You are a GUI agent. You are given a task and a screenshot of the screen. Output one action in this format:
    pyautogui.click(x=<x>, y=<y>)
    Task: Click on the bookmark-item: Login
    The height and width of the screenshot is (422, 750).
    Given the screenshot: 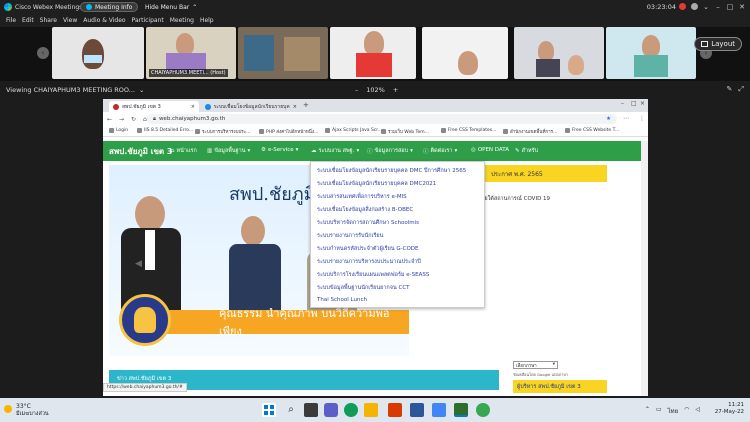 What is the action you would take?
    pyautogui.click(x=118, y=130)
    